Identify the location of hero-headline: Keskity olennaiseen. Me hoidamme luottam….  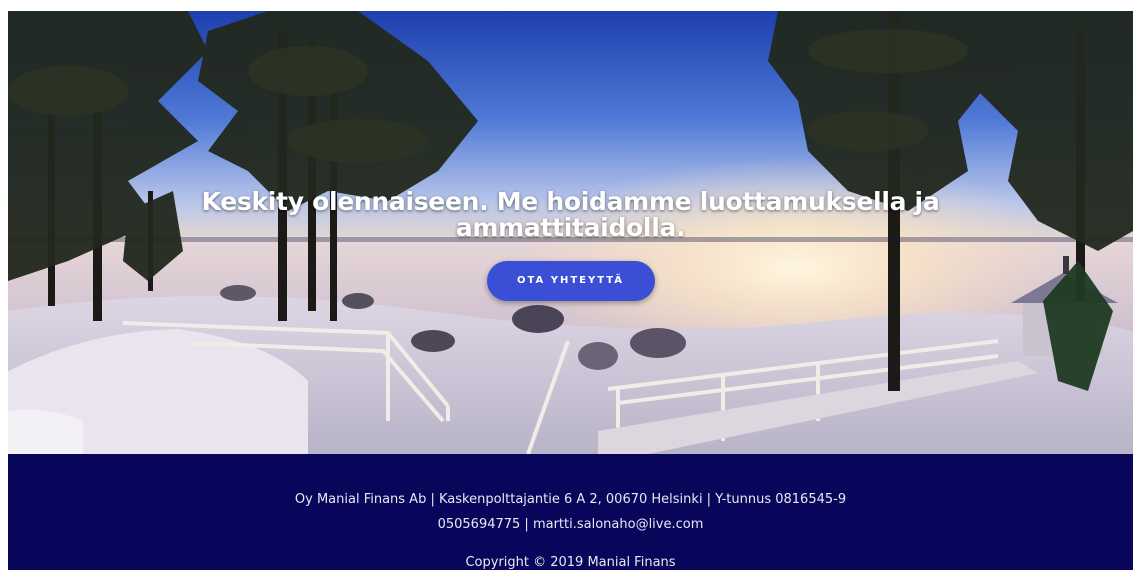
(570, 214).